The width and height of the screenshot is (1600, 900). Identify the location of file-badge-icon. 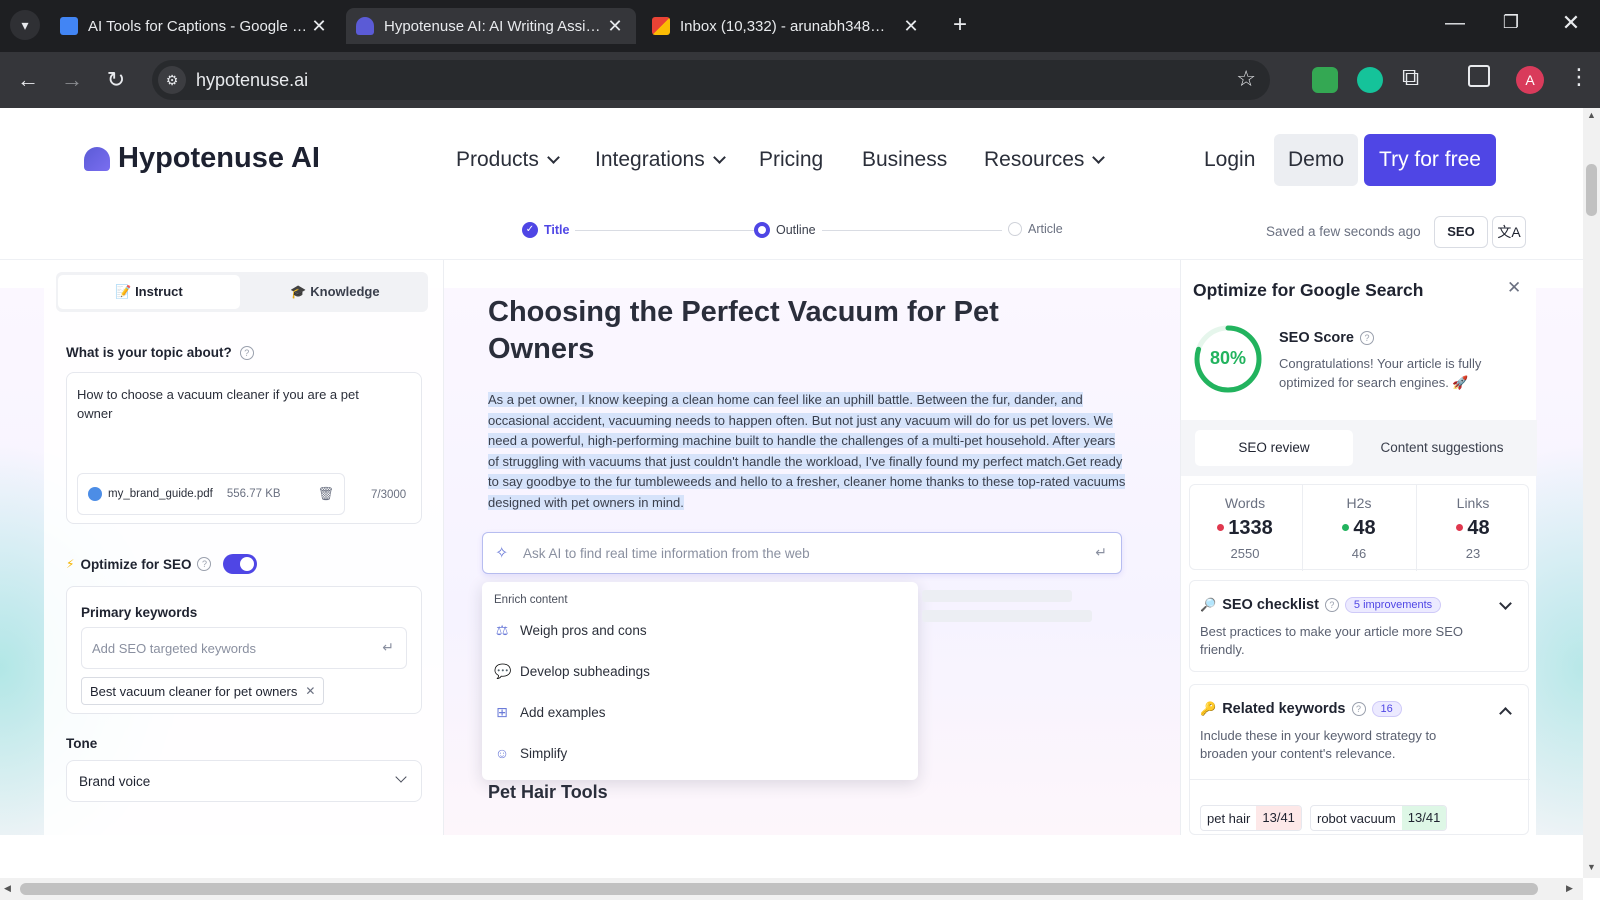
(95, 494).